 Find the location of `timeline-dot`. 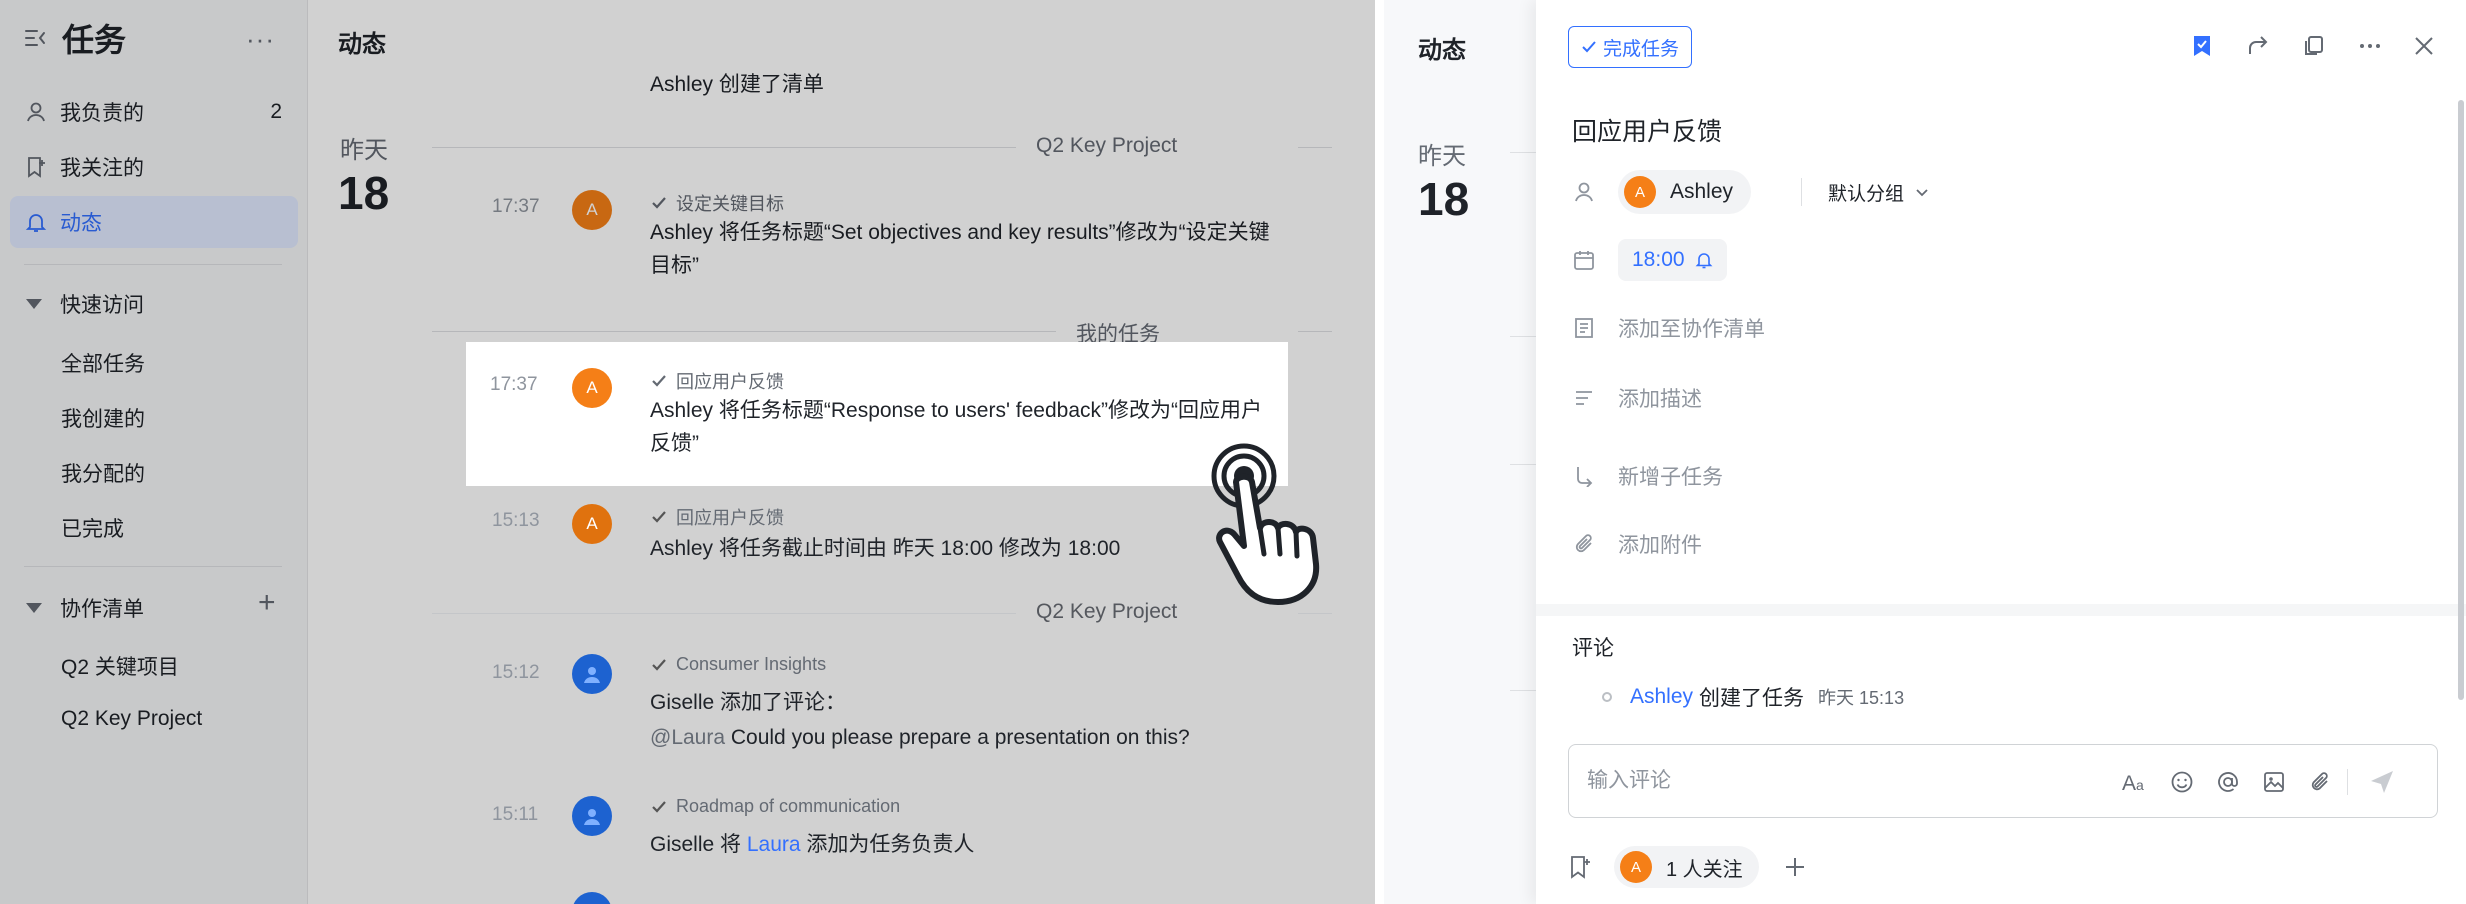

timeline-dot is located at coordinates (1607, 697).